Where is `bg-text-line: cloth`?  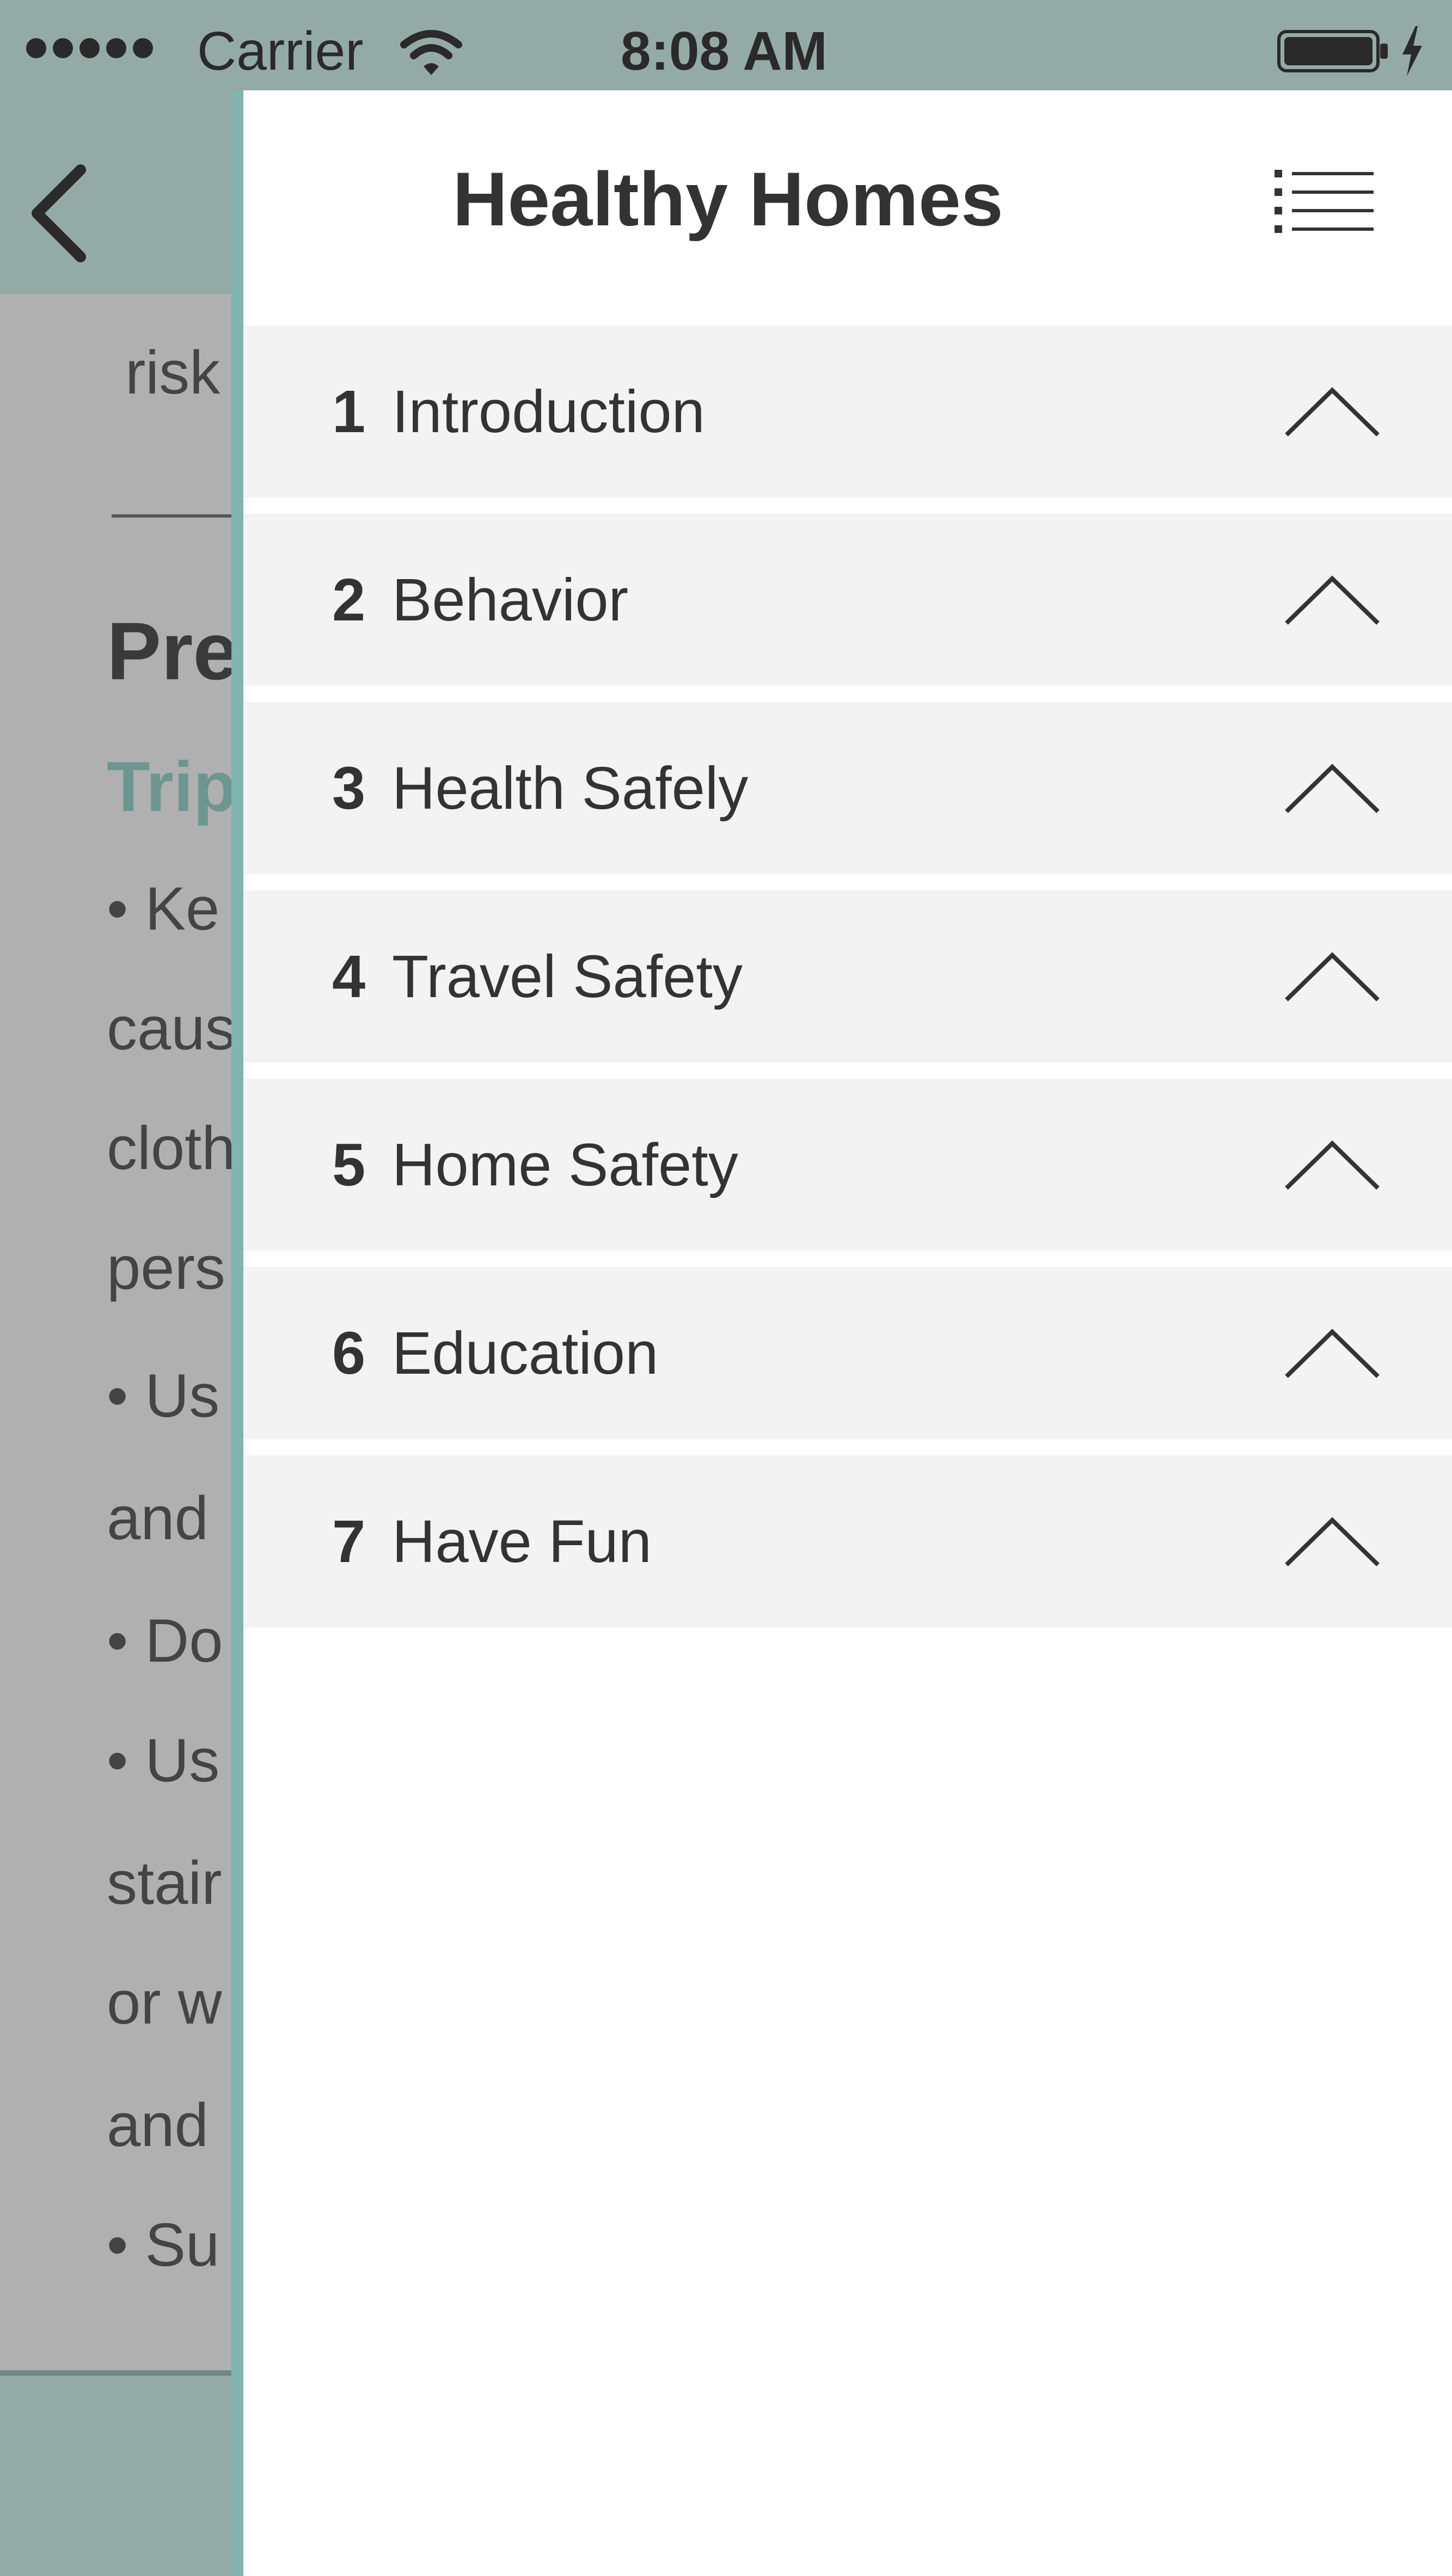
bg-text-line: cloth is located at coordinates (171, 1148).